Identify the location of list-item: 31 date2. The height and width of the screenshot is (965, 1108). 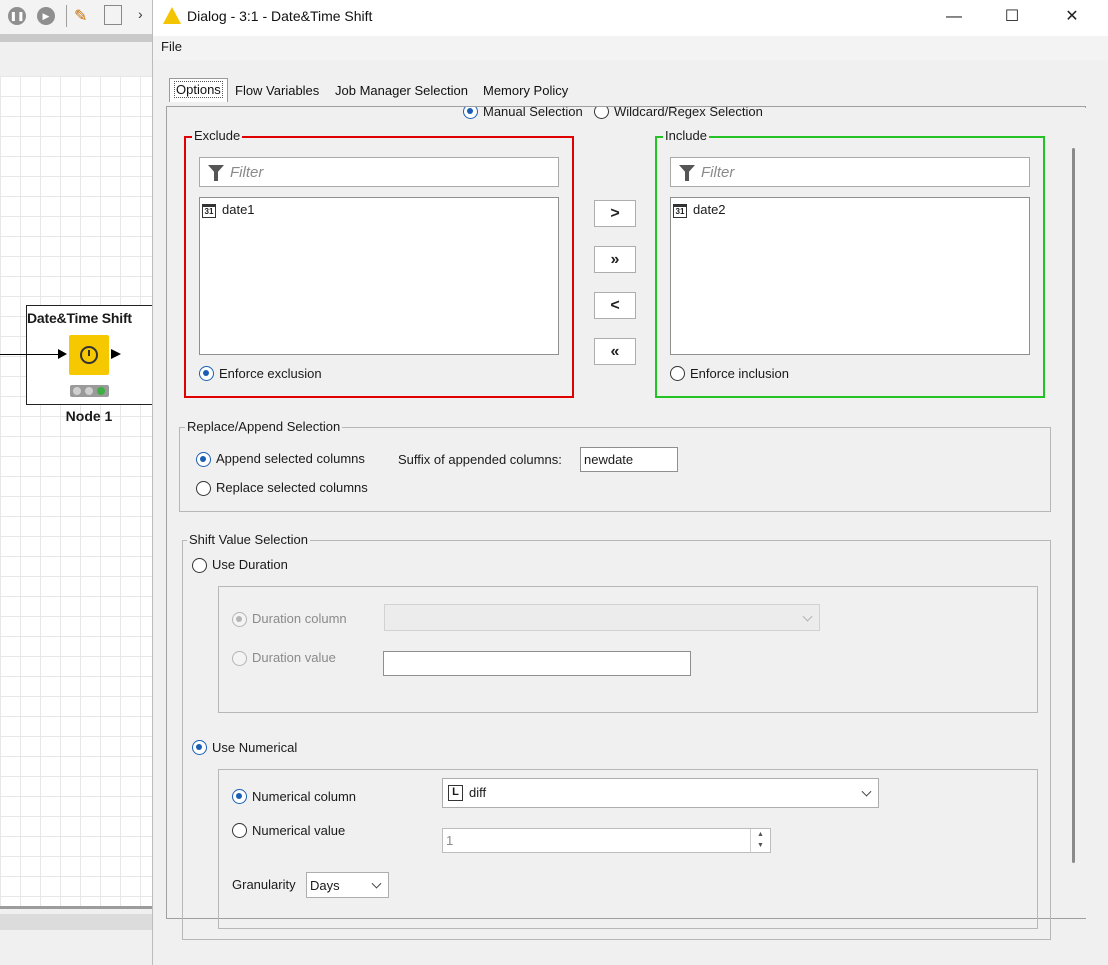
(699, 210).